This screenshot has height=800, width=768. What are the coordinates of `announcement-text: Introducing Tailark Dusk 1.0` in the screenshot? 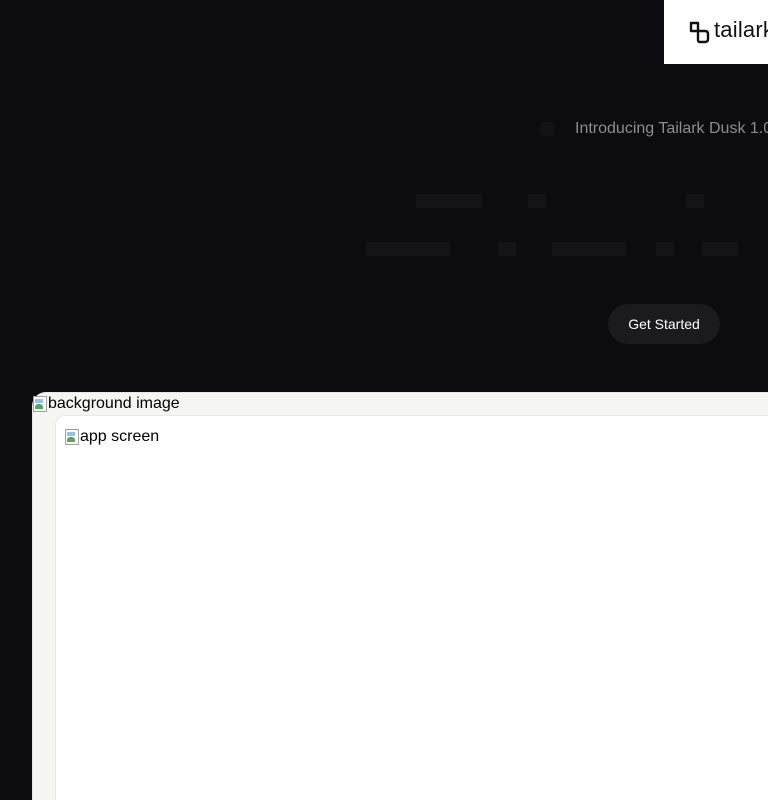 It's located at (671, 128).